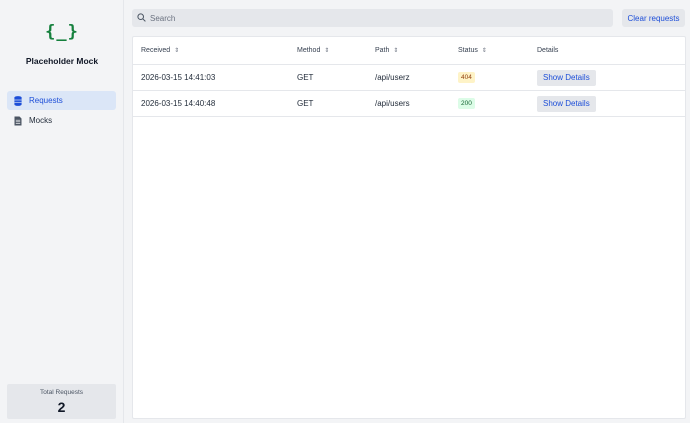  What do you see at coordinates (61, 392) in the screenshot?
I see `total-requests-label: Total Requests` at bounding box center [61, 392].